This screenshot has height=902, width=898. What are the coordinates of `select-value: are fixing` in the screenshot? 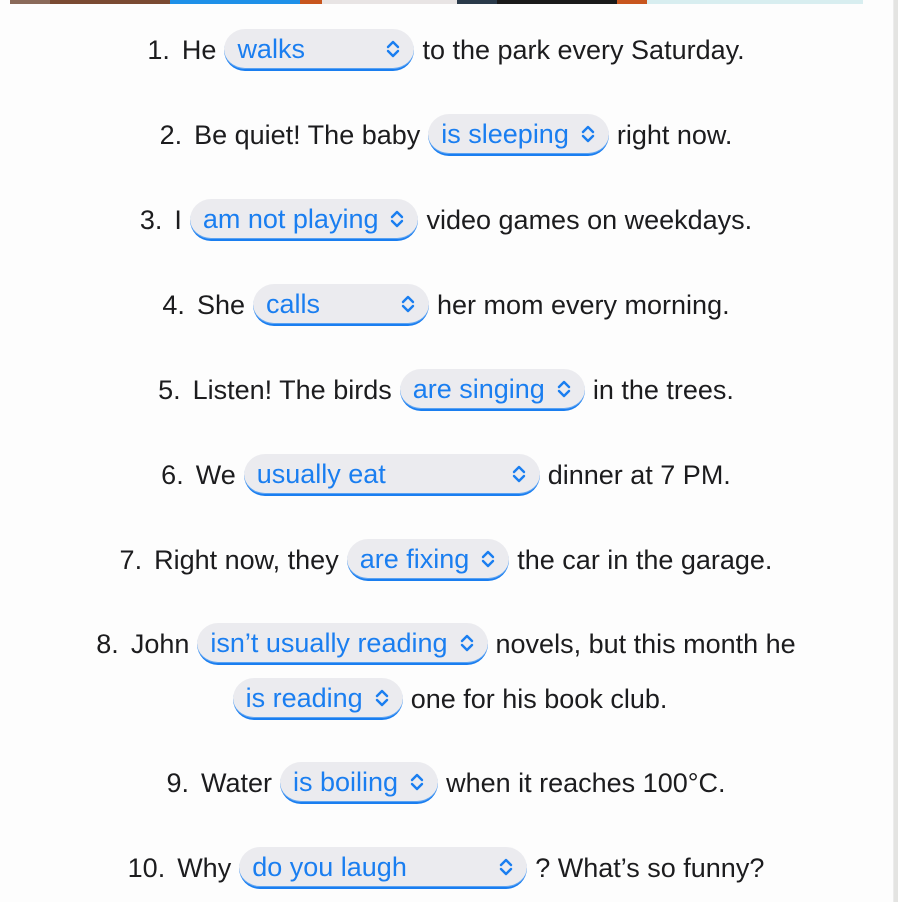 It's located at (414, 558).